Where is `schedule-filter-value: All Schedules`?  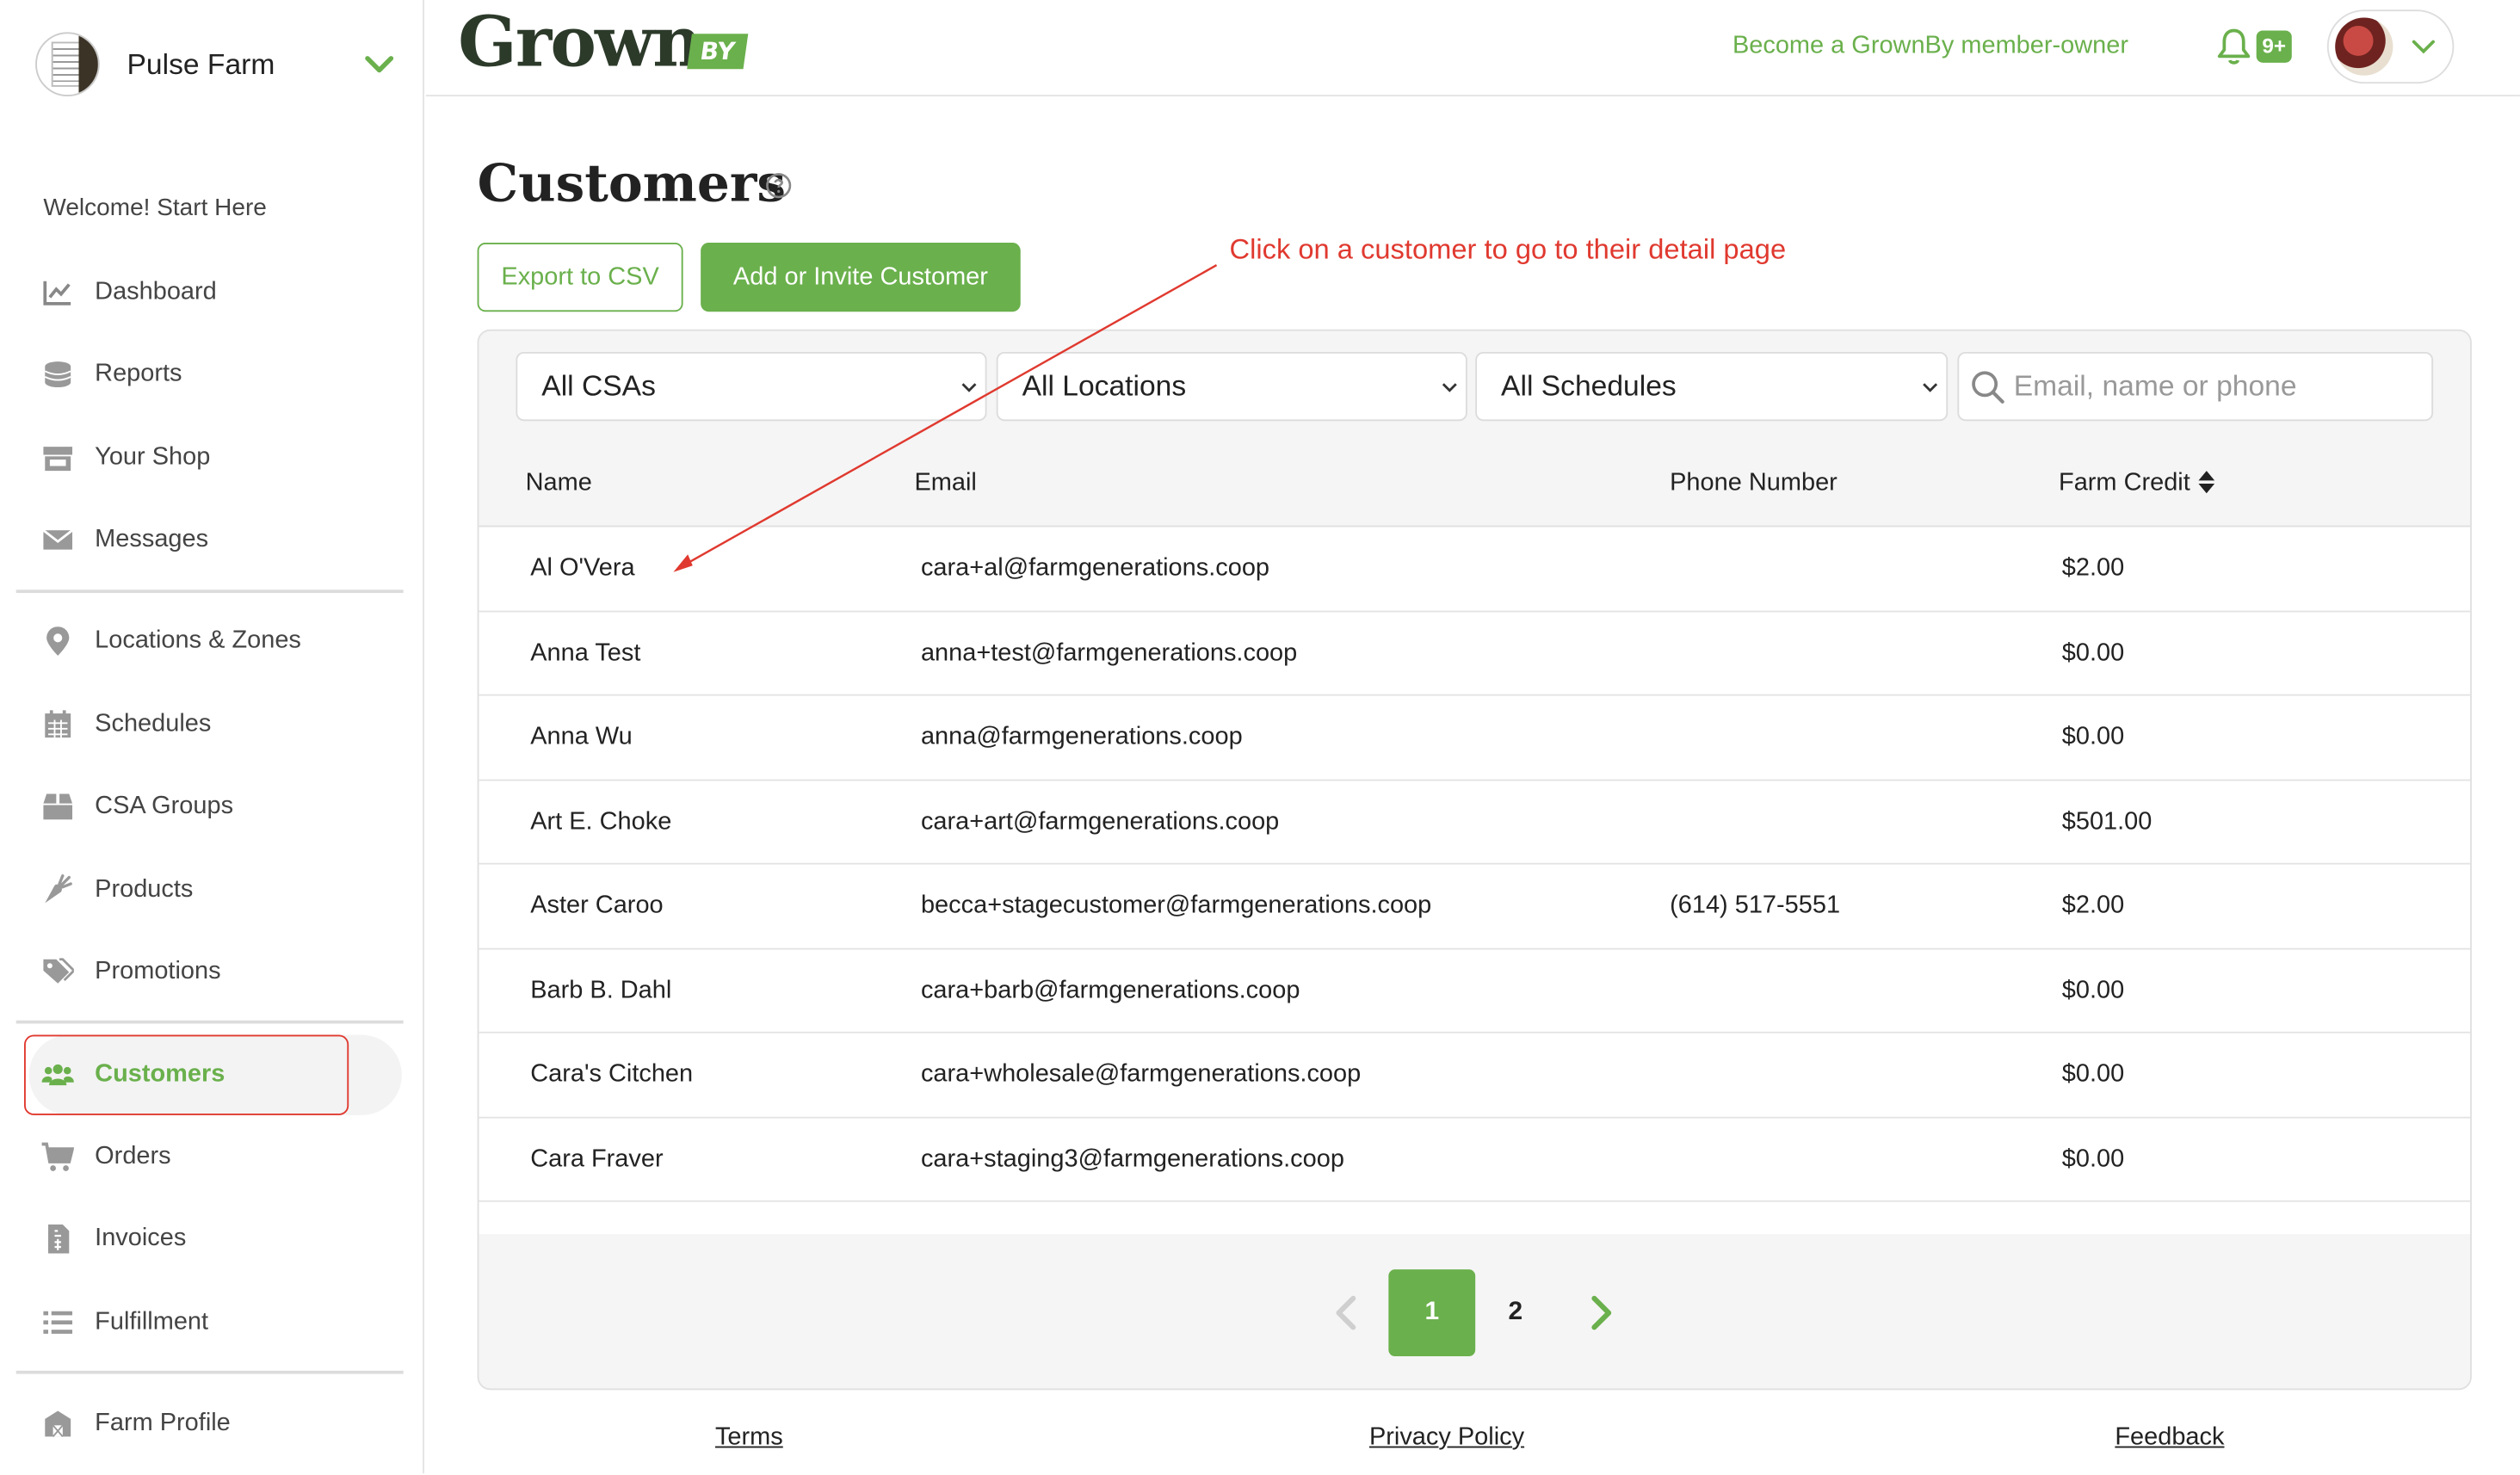 schedule-filter-value: All Schedules is located at coordinates (1589, 386).